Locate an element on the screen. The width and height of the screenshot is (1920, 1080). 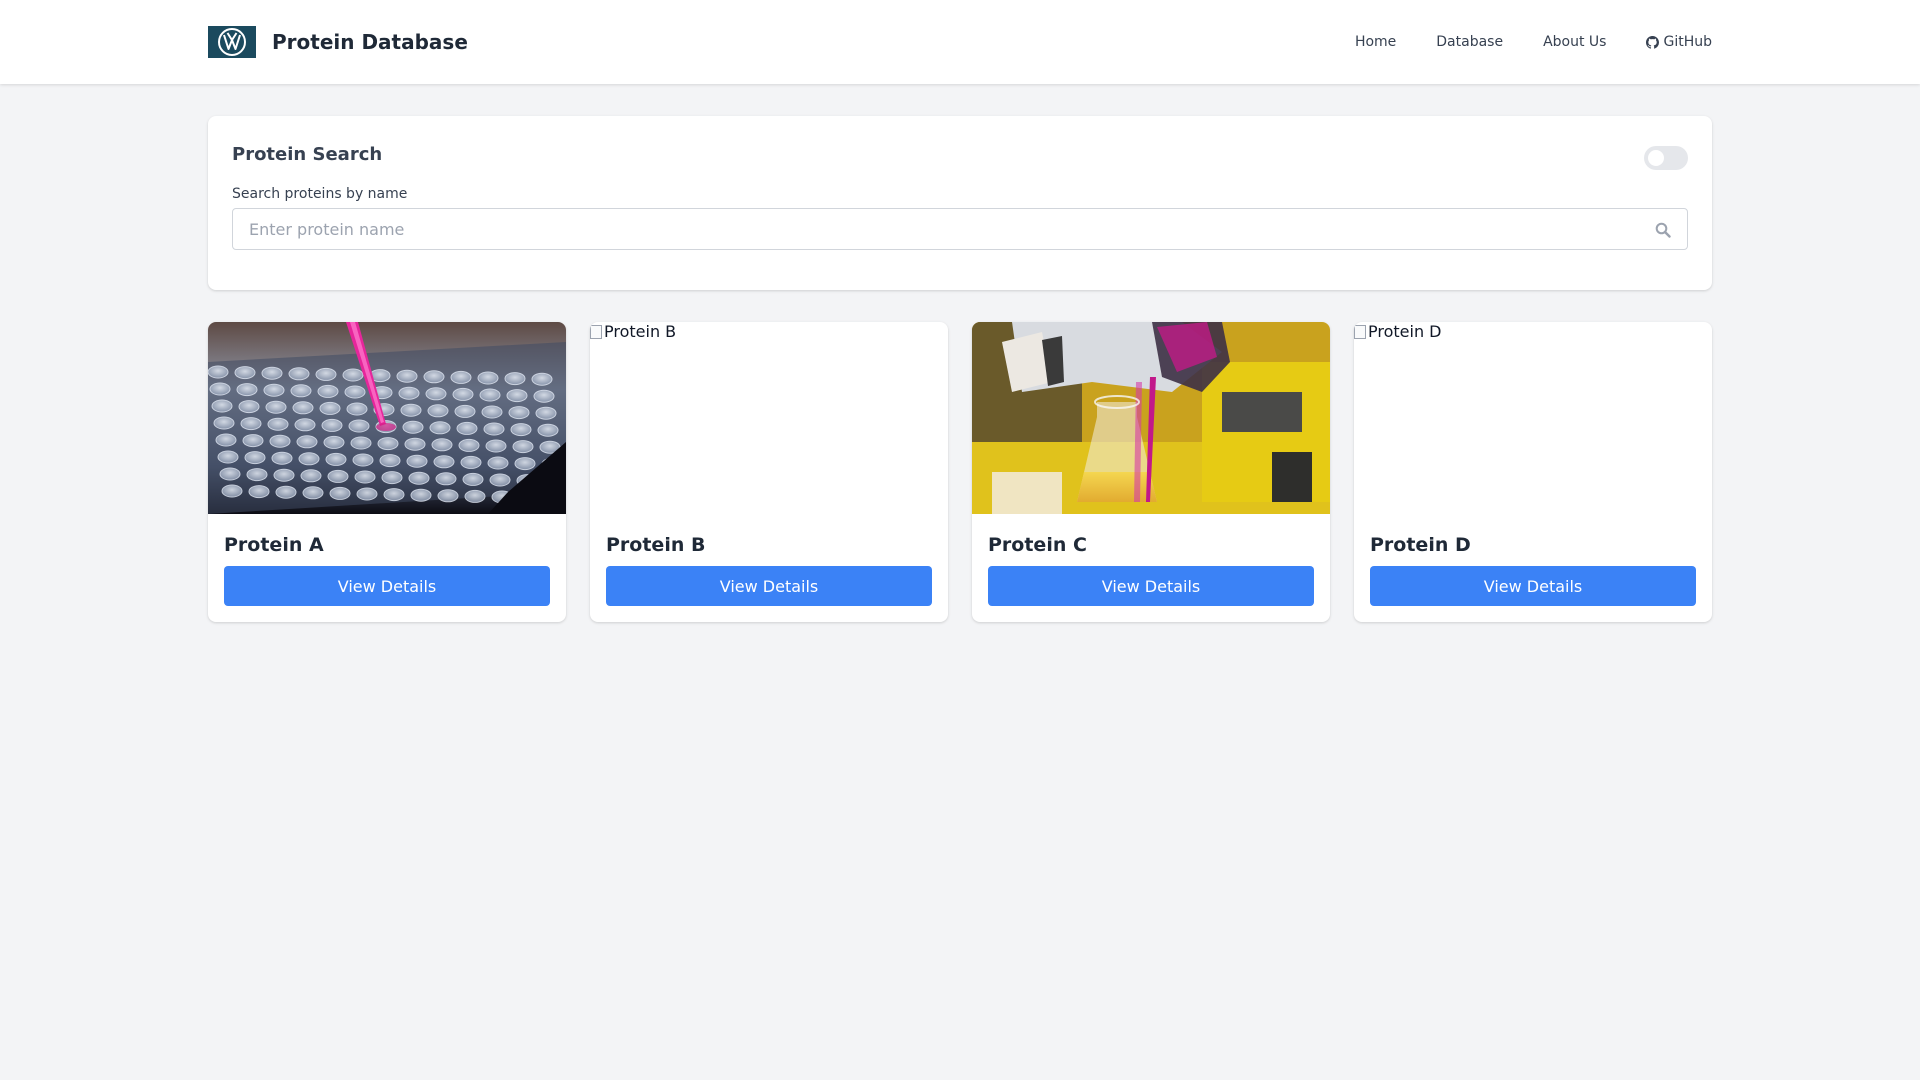
search-icon is located at coordinates (1663, 230).